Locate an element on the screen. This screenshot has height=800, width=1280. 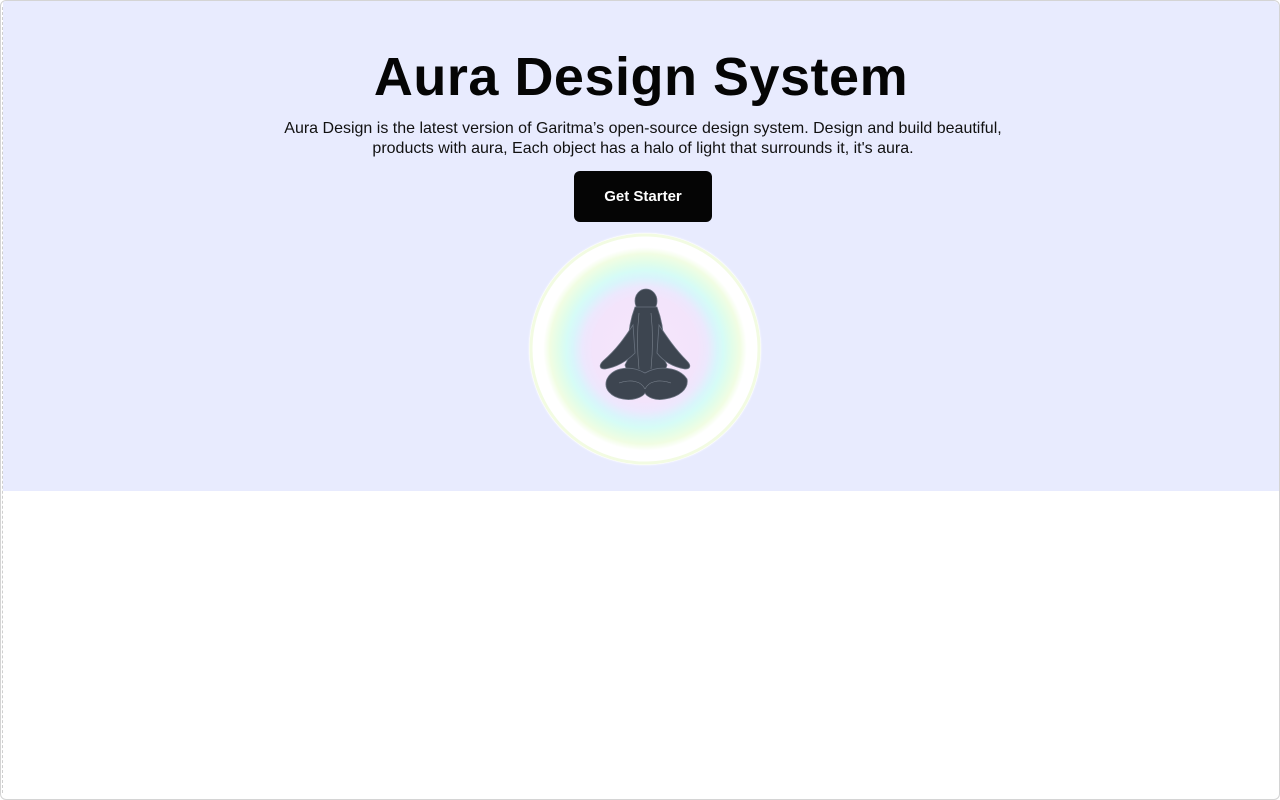
meditating-figure-icon is located at coordinates (645, 349).